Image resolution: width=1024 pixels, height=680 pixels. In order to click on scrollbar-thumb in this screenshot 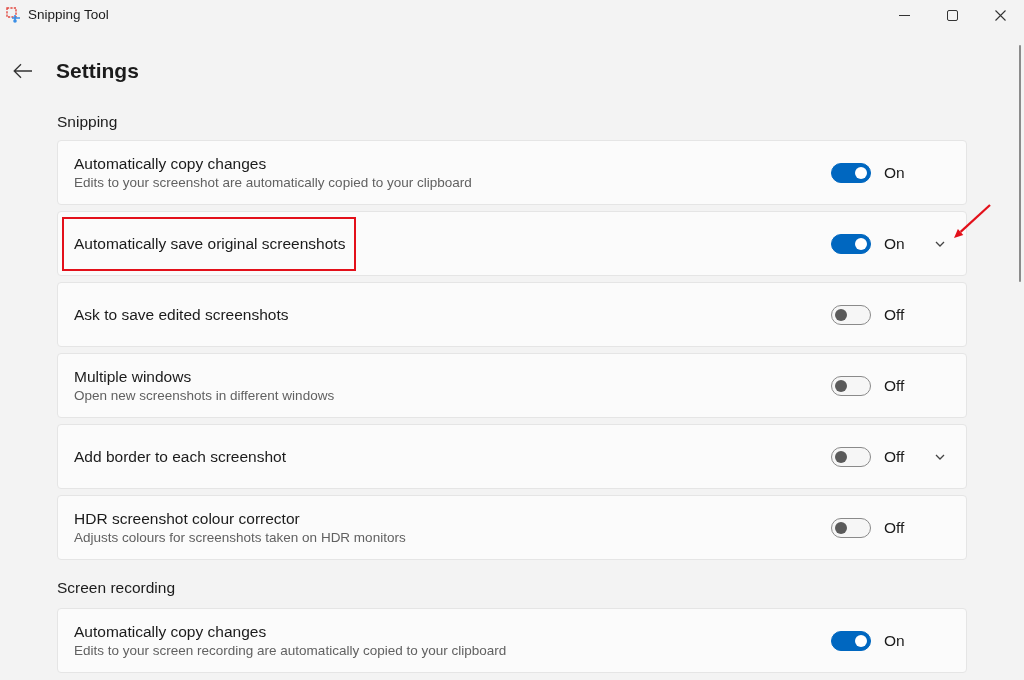, I will do `click(1020, 163)`.